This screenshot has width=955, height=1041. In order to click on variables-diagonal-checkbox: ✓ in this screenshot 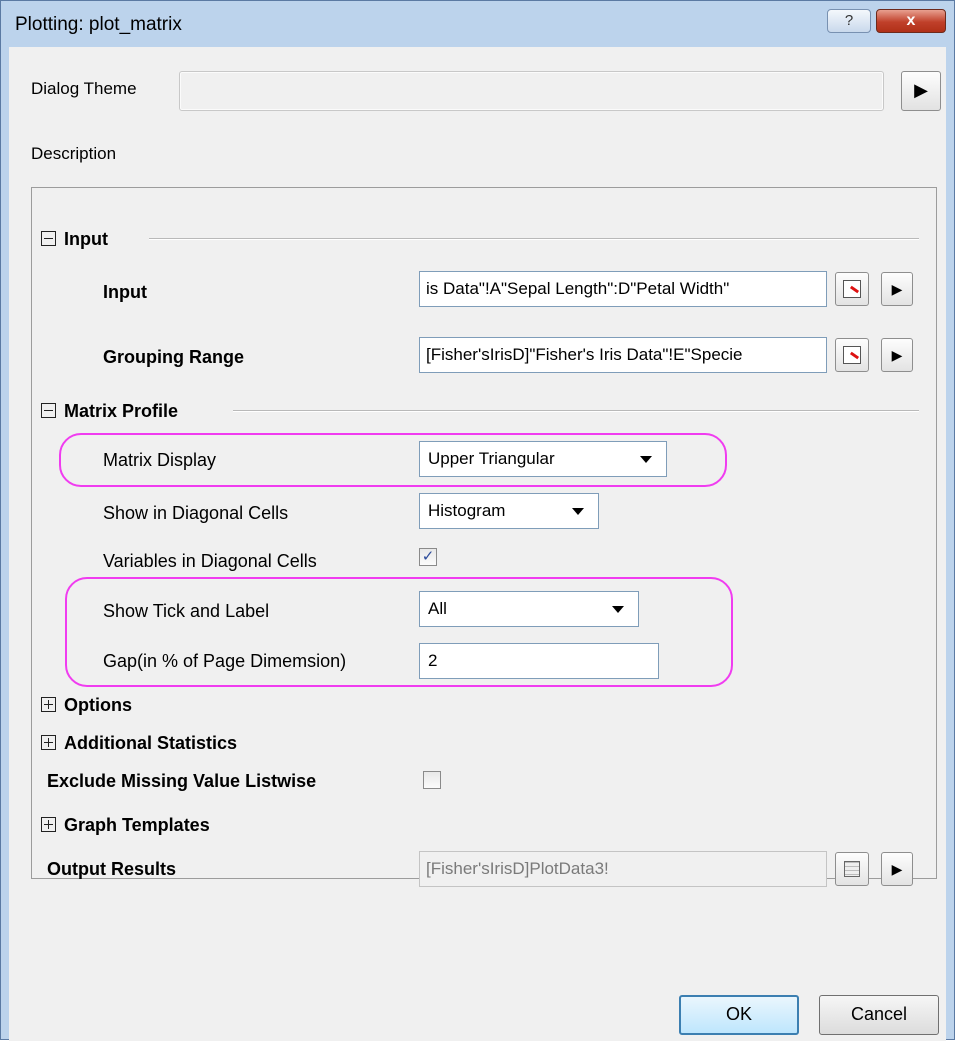, I will do `click(428, 557)`.